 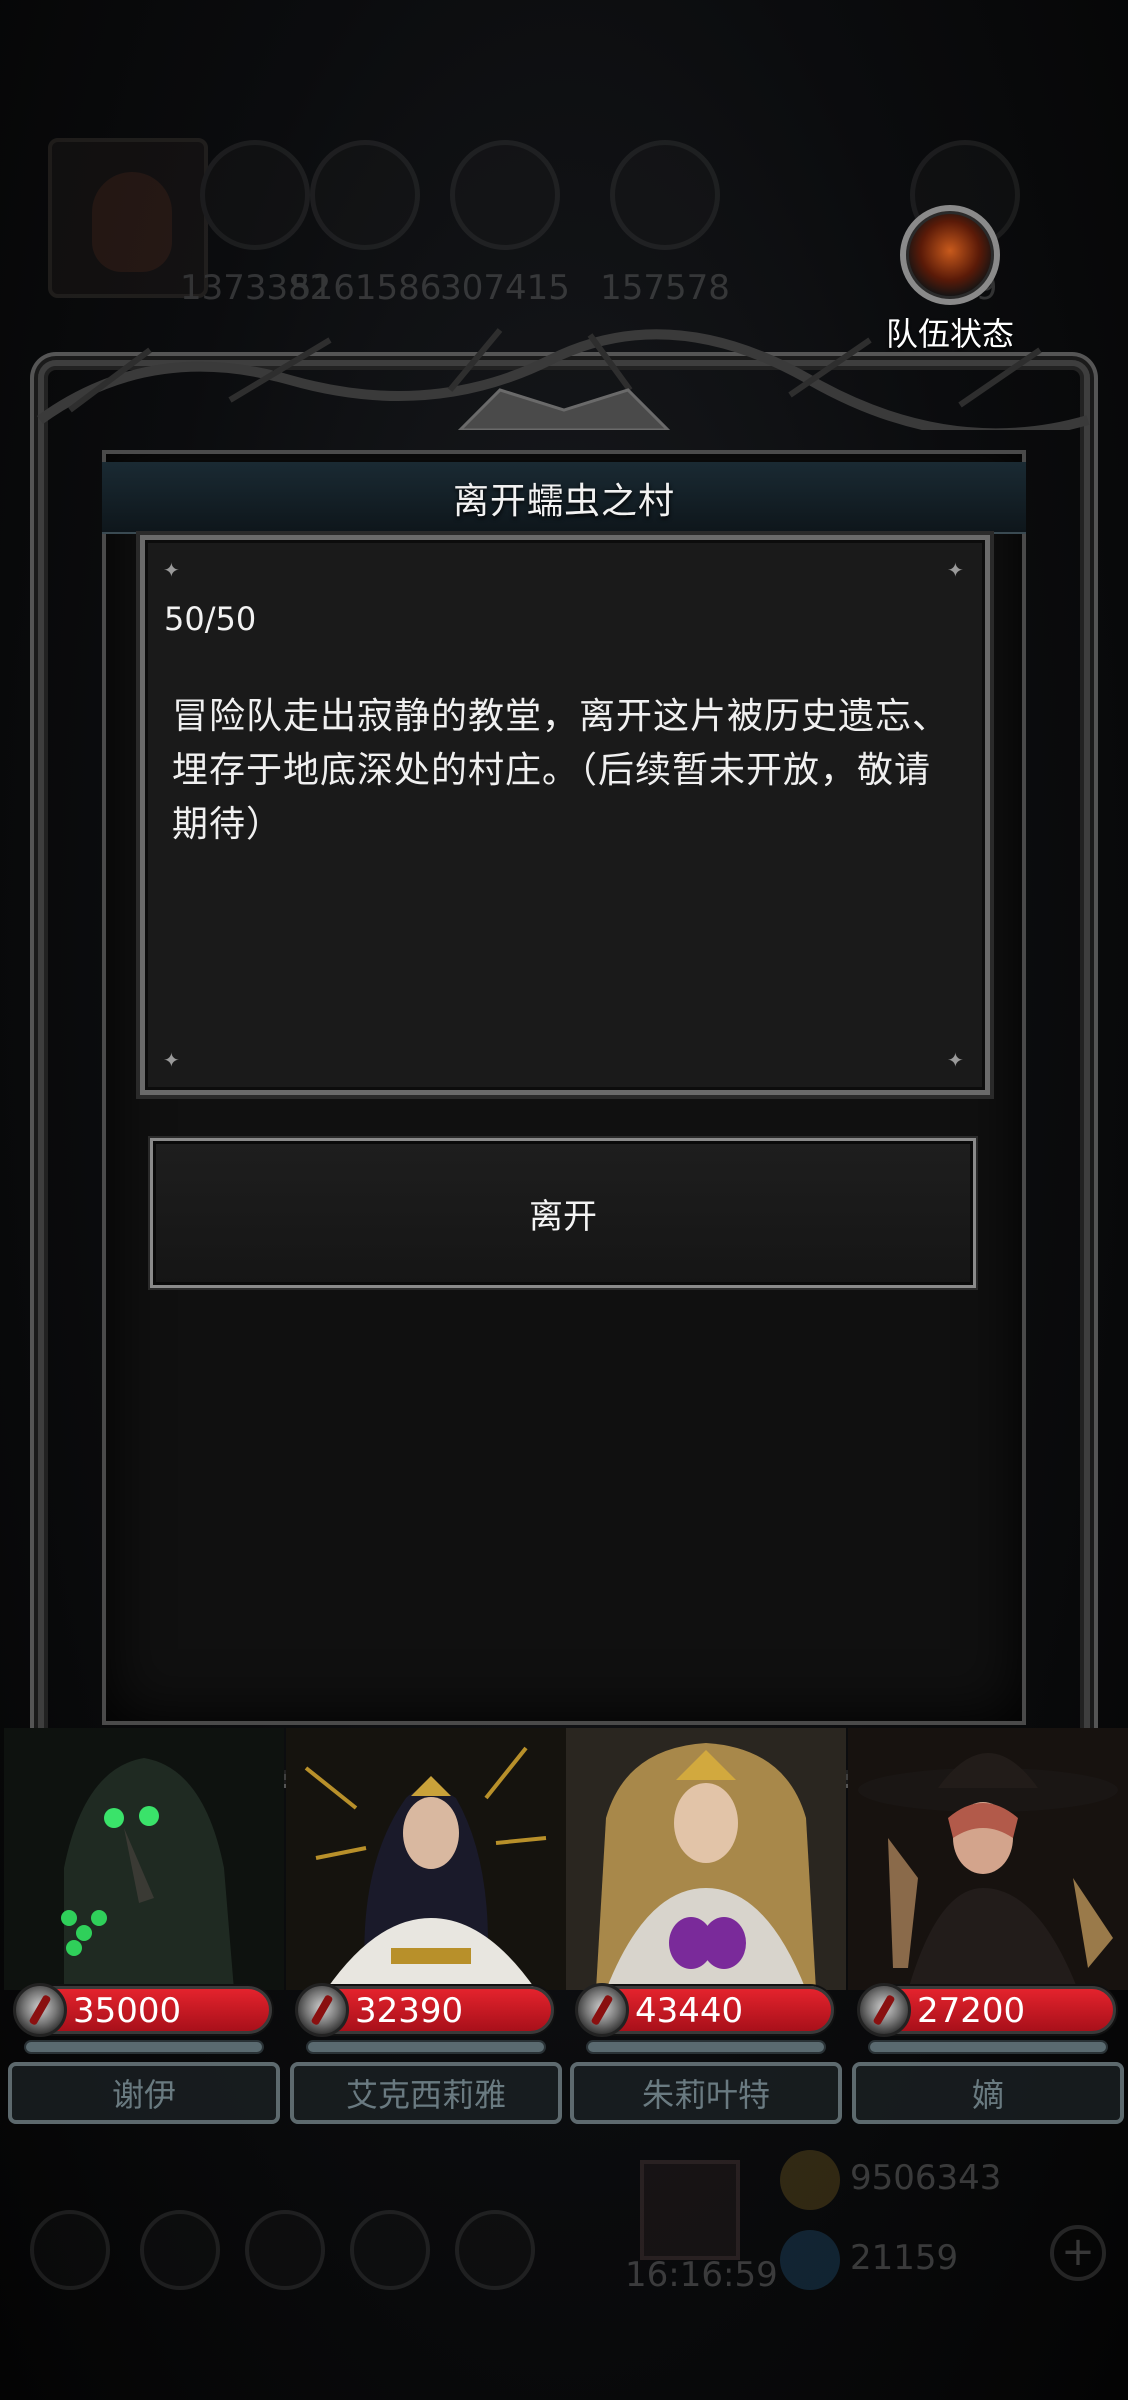 I want to click on hero-card: 43440 朱莉叶特, so click(x=706, y=1928).